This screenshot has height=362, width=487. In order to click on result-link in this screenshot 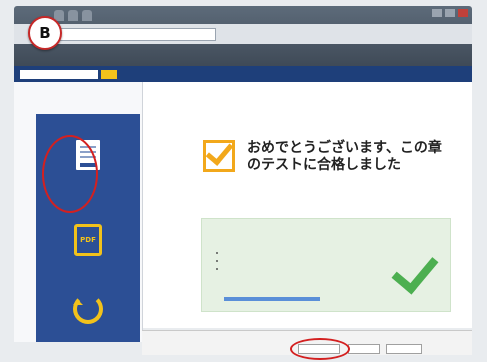, I will do `click(272, 299)`.